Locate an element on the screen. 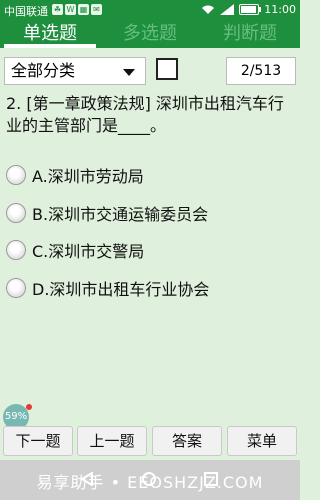 This screenshot has height=500, width=320. notification-icons: ☘ W ▦ ✉ is located at coordinates (77, 9).